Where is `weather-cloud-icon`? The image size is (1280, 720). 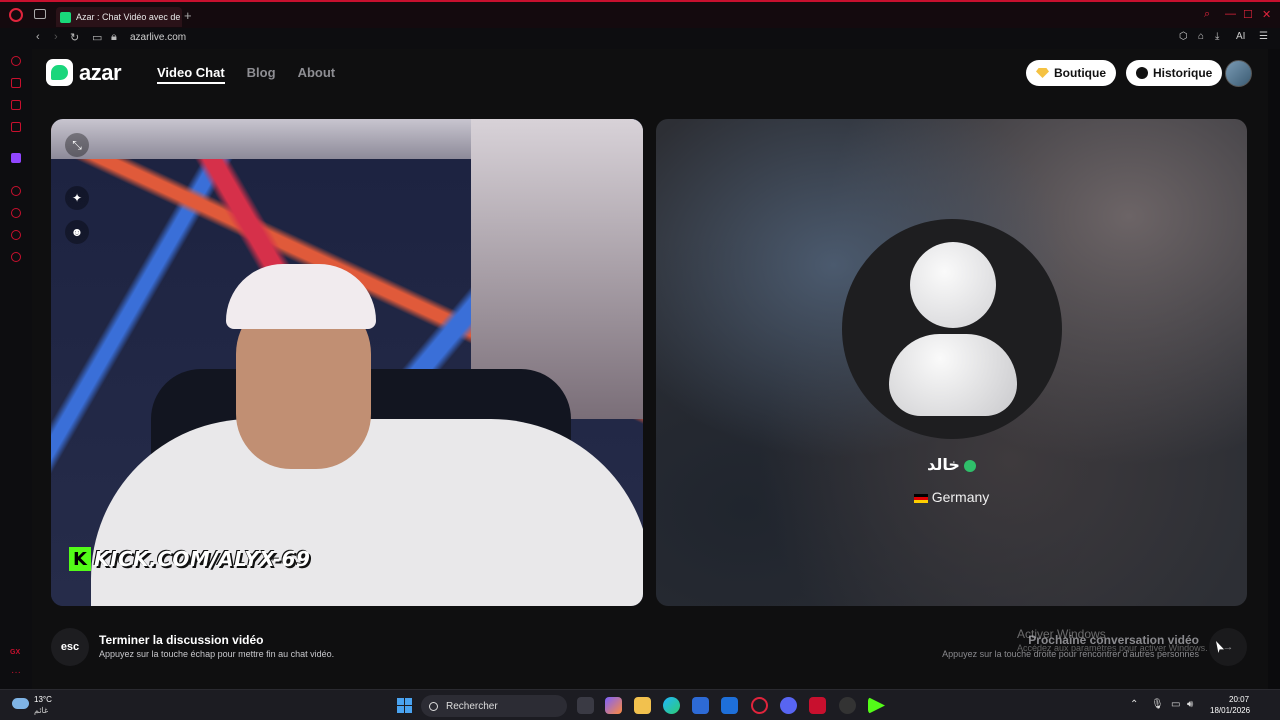
weather-cloud-icon is located at coordinates (20, 703).